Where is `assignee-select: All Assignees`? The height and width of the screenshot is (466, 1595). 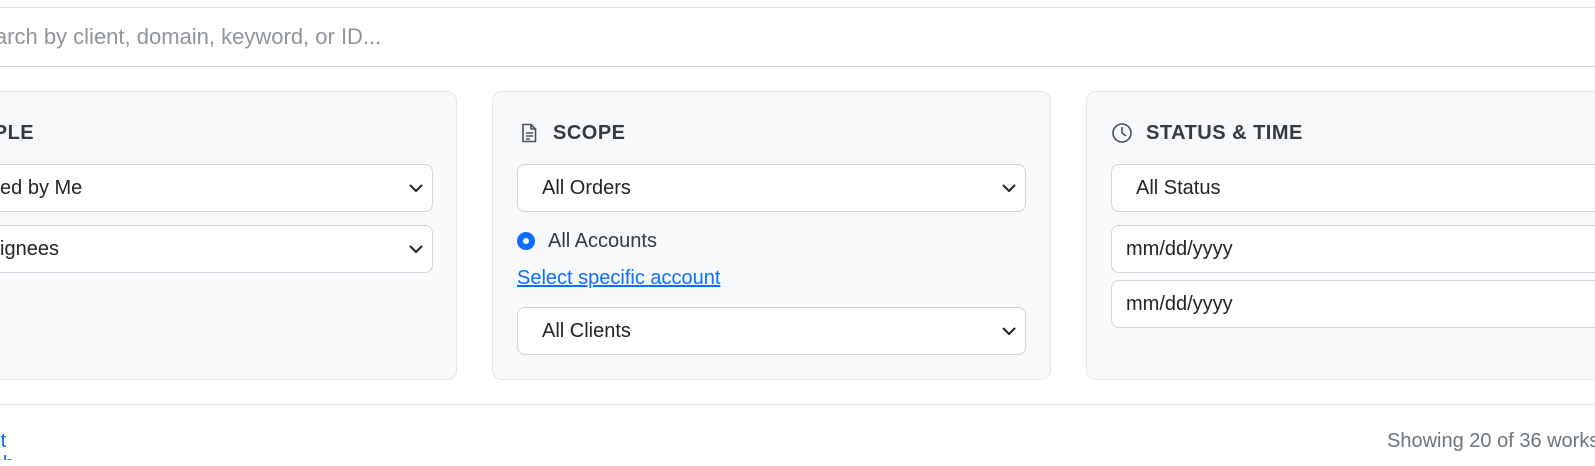
assignee-select: All Assignees is located at coordinates (216, 249).